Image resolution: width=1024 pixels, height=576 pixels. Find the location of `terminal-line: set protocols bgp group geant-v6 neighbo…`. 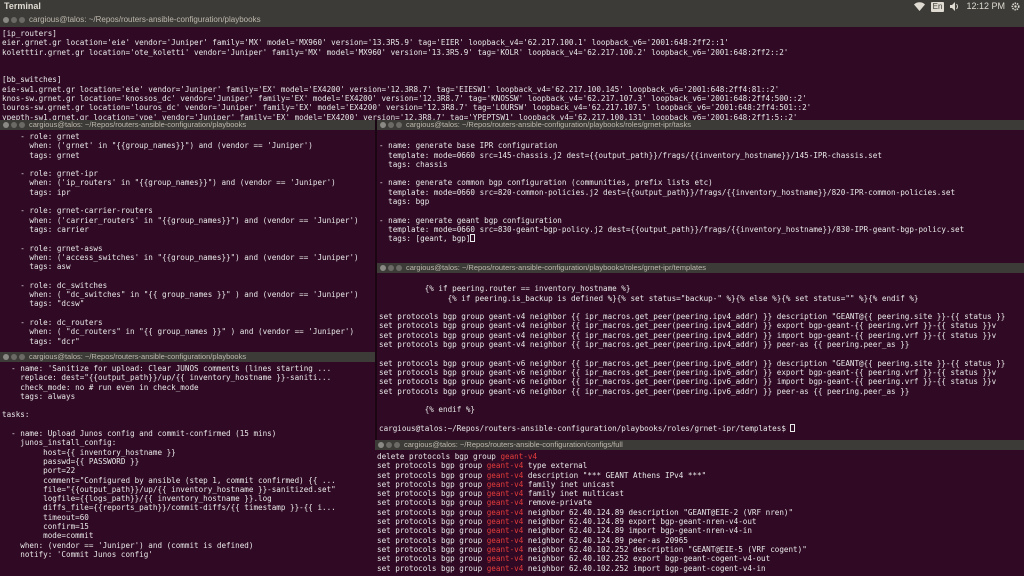

terminal-line: set protocols bgp group geant-v6 neighbo… is located at coordinates (644, 391).